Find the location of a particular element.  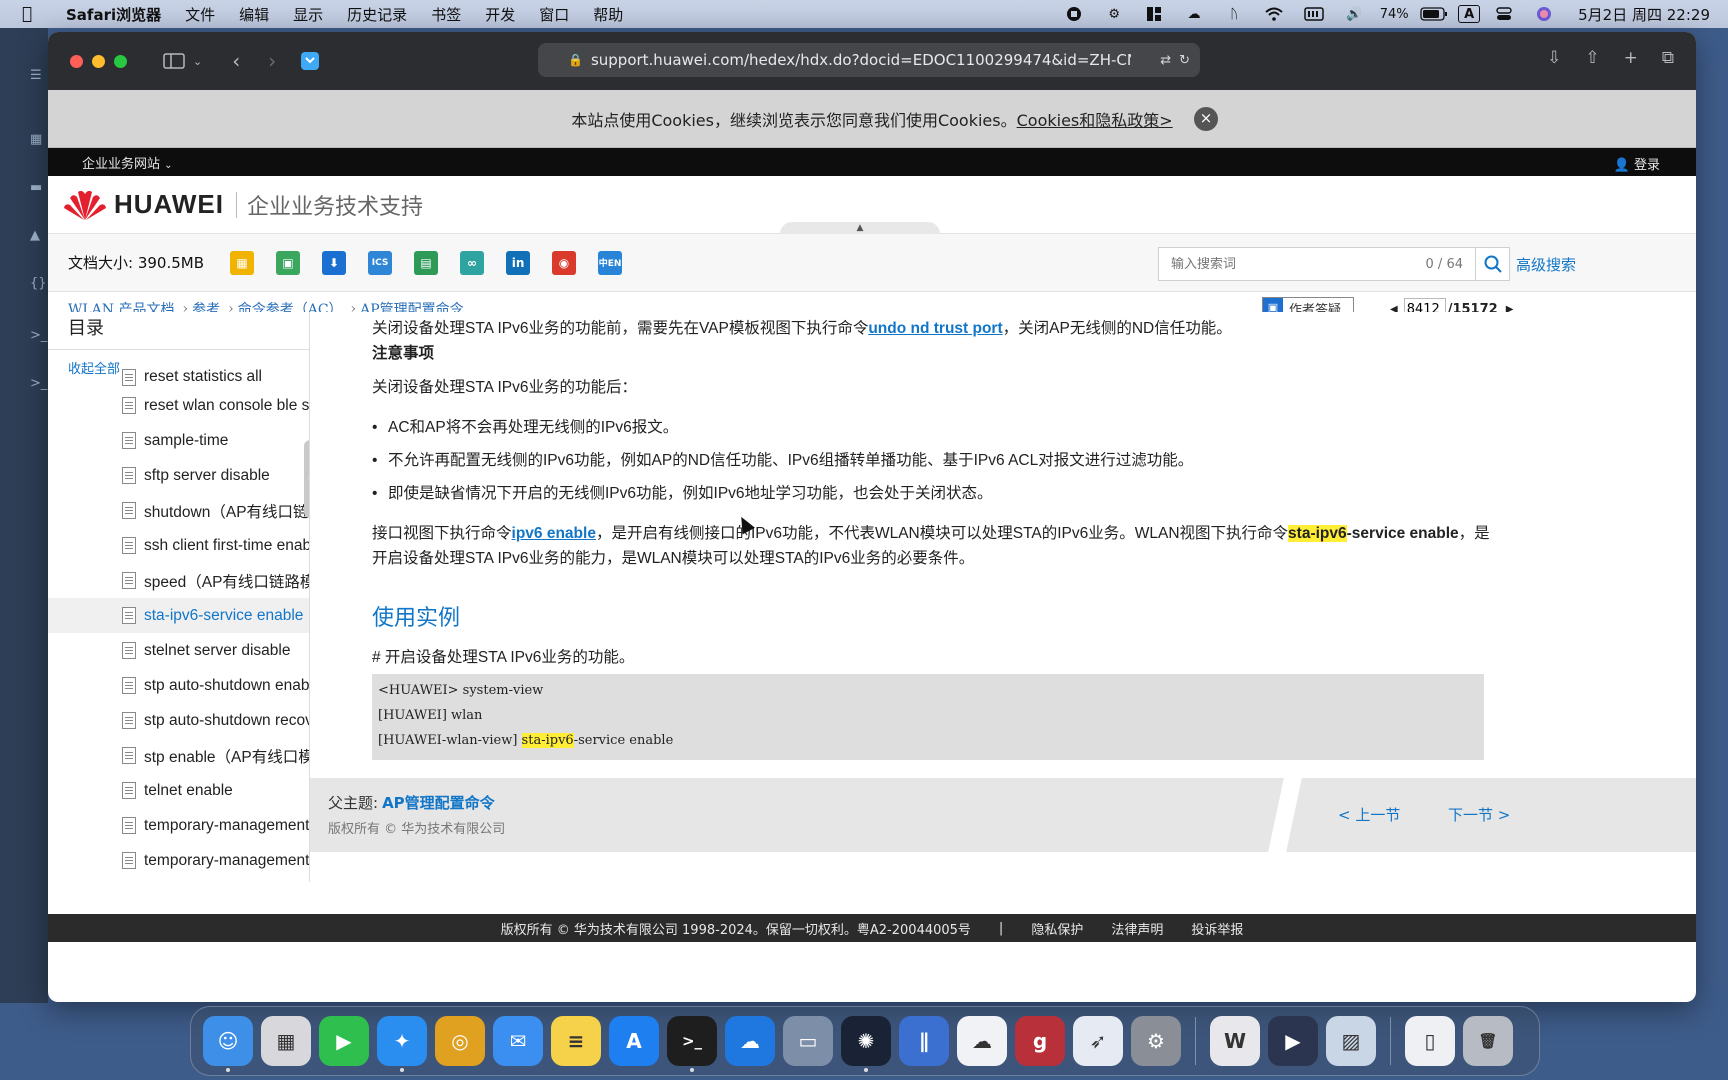

memory-icon is located at coordinates (1314, 14).